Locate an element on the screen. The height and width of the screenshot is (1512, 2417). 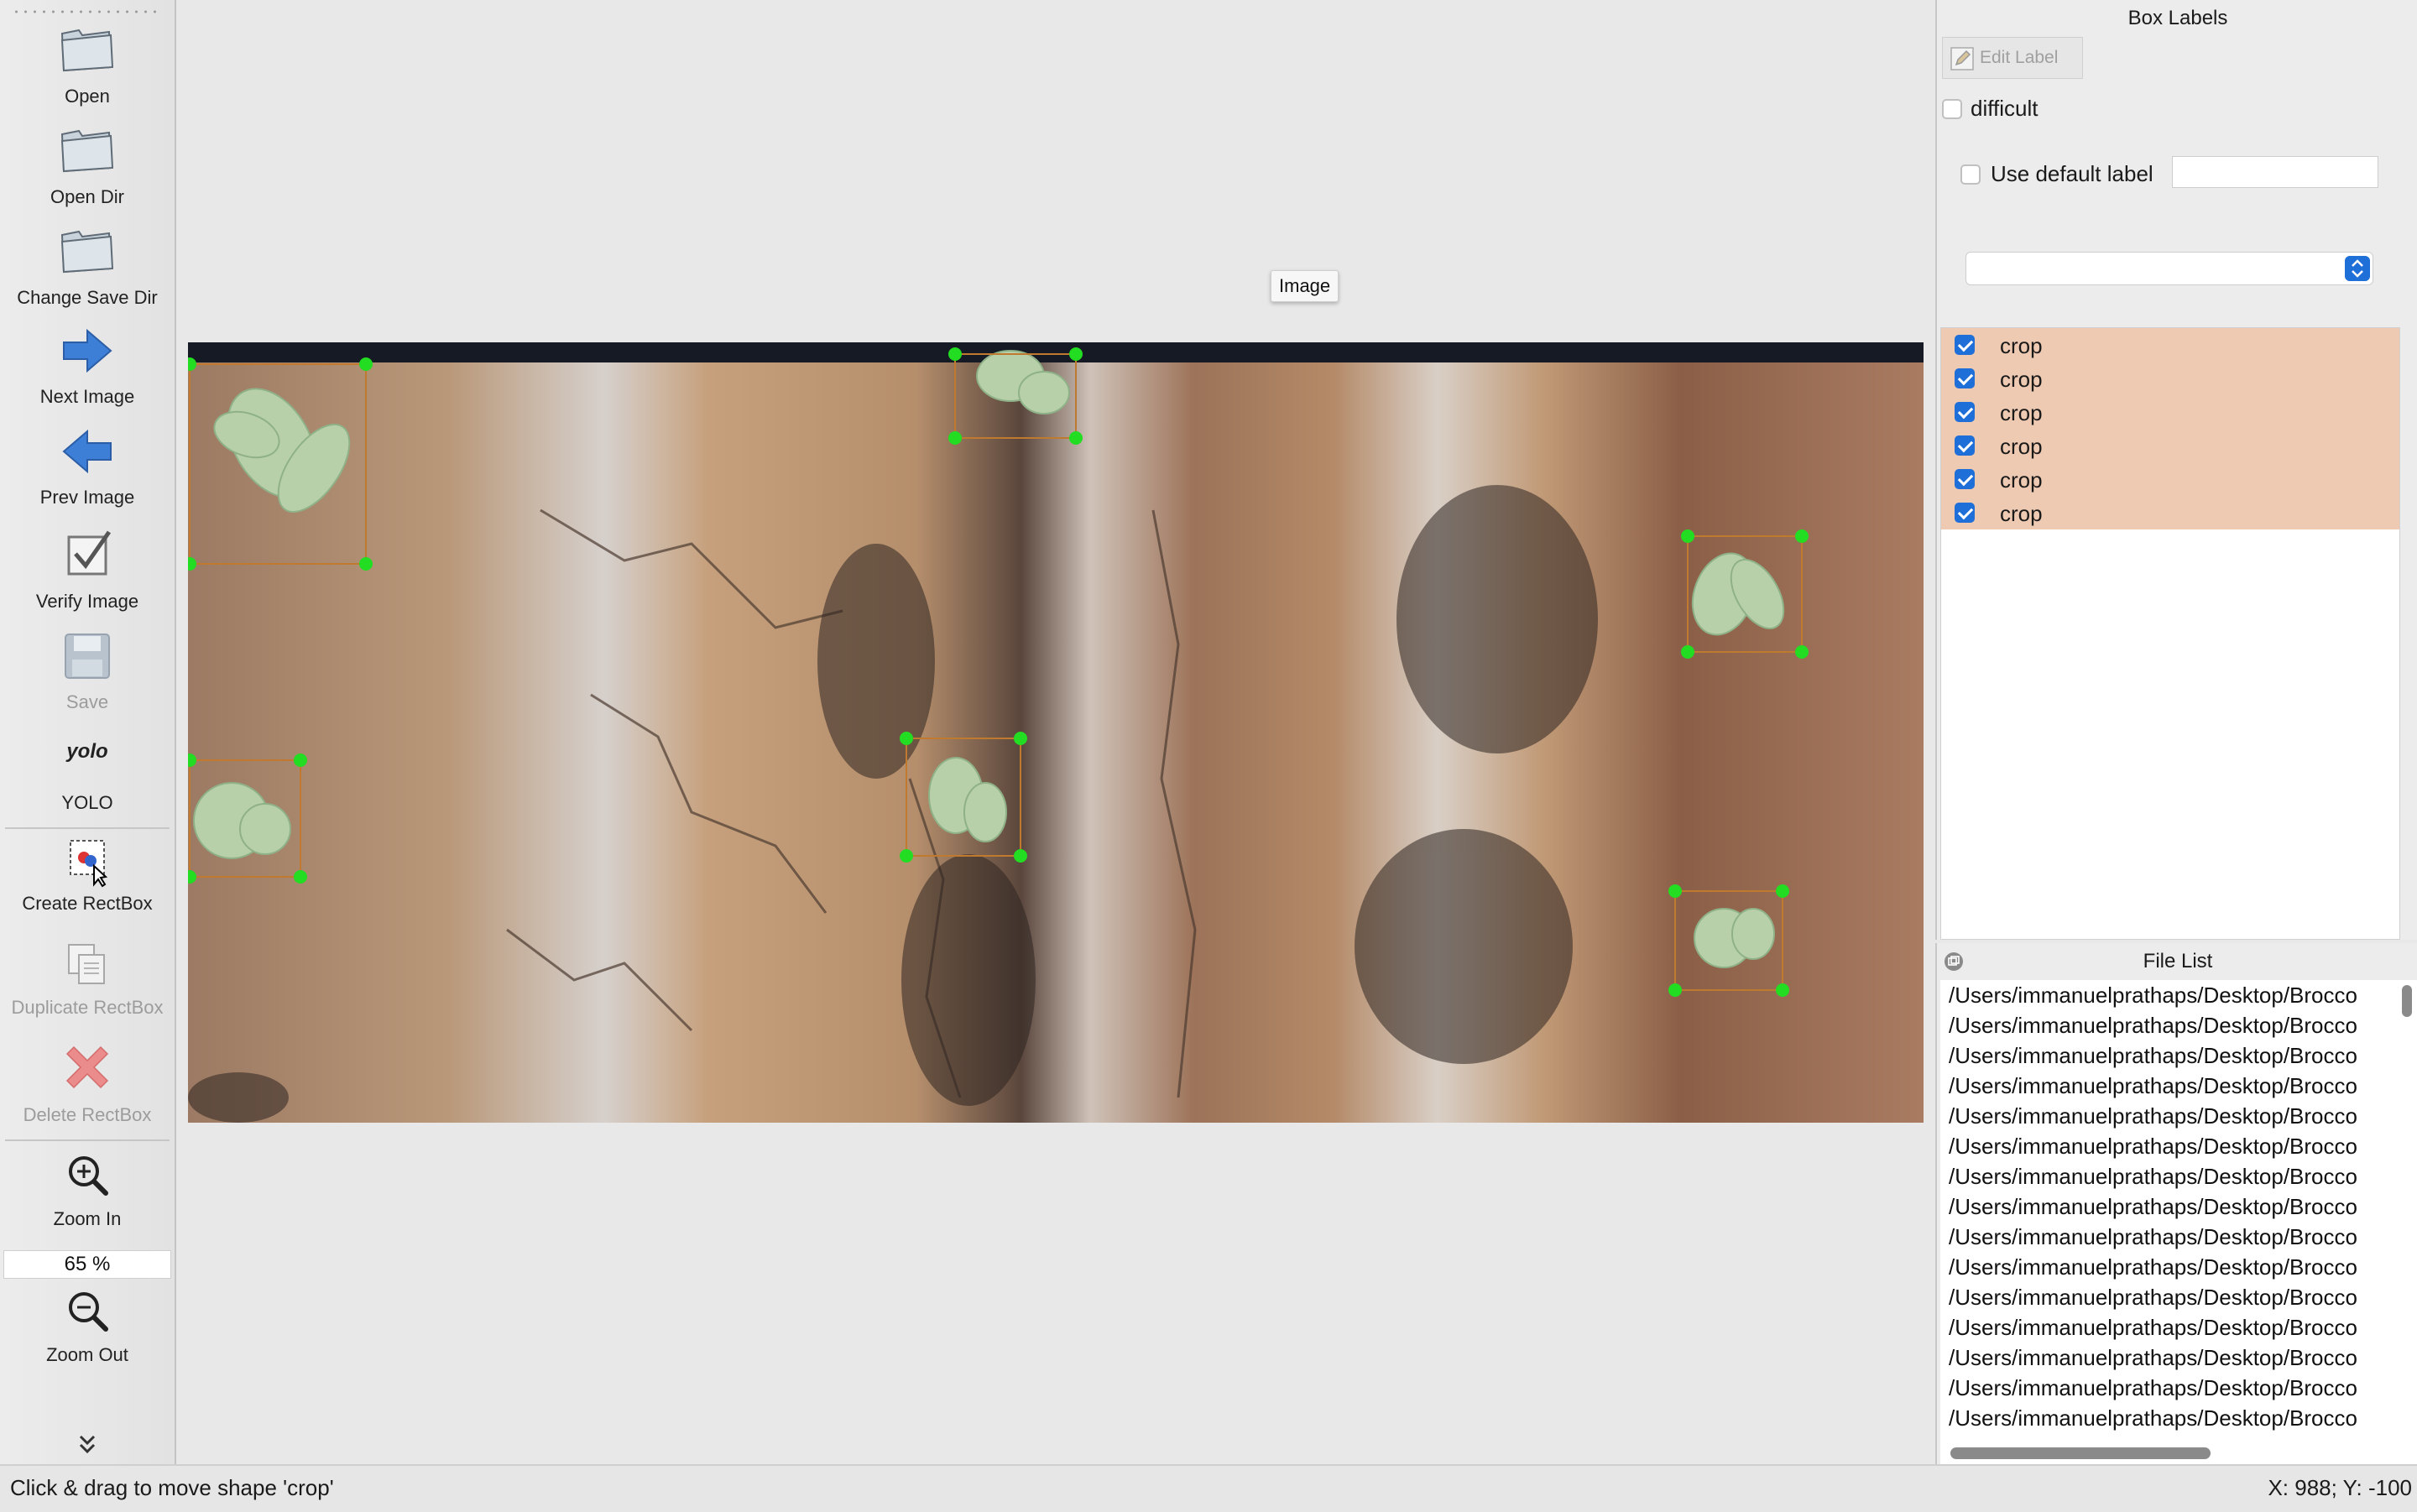
toolbar-separator is located at coordinates (87, 828).